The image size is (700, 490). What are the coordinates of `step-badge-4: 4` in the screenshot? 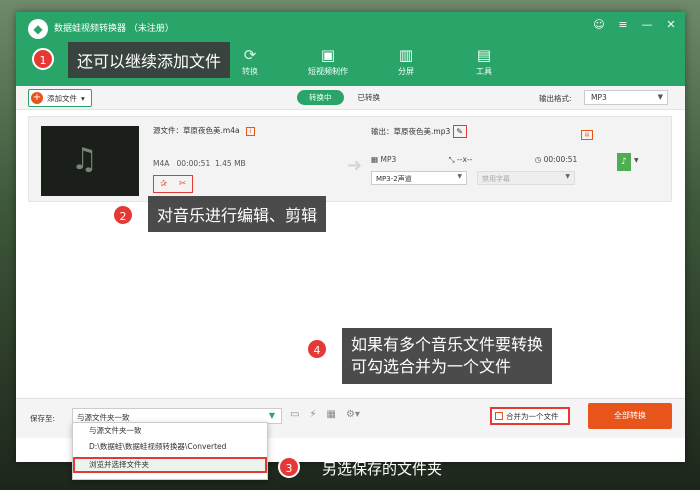 It's located at (317, 349).